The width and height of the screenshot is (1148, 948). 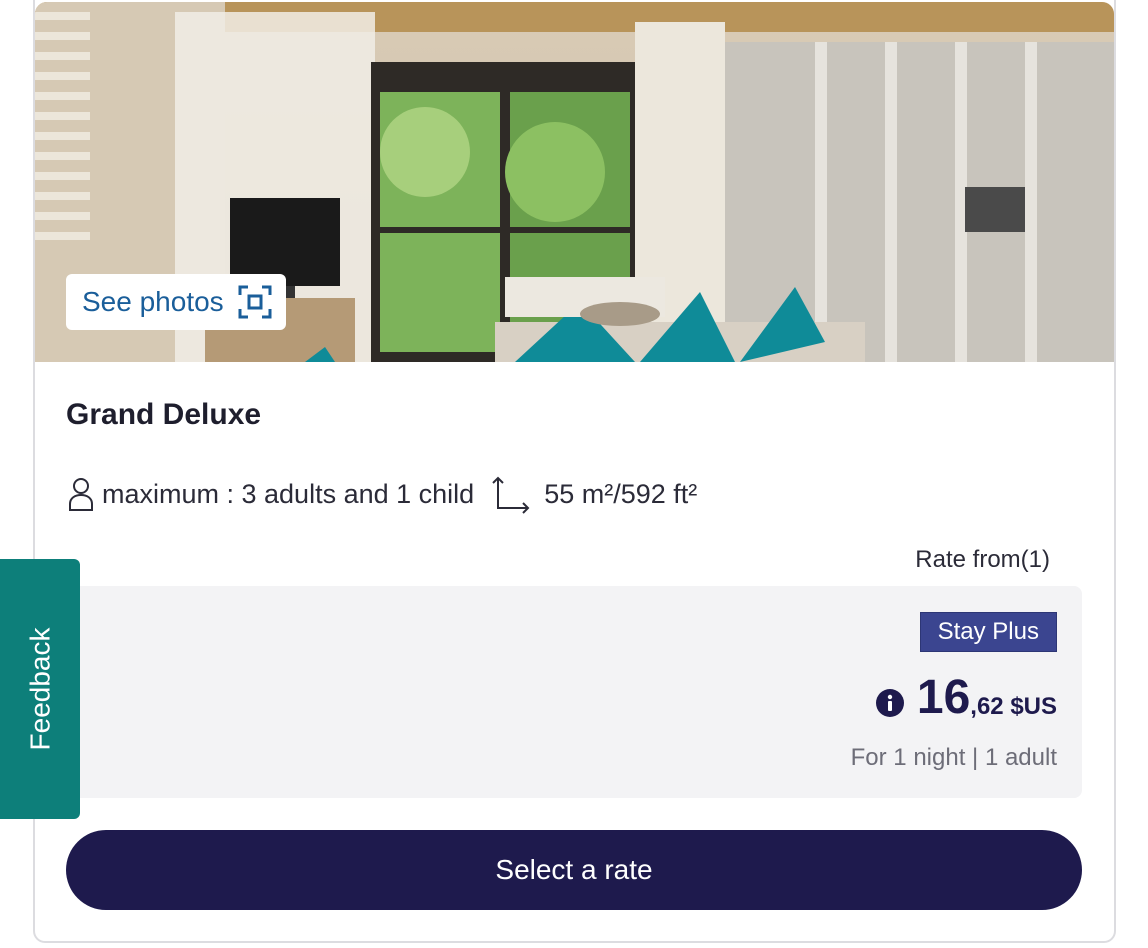 I want to click on feedback-label: Feedback, so click(x=39, y=689).